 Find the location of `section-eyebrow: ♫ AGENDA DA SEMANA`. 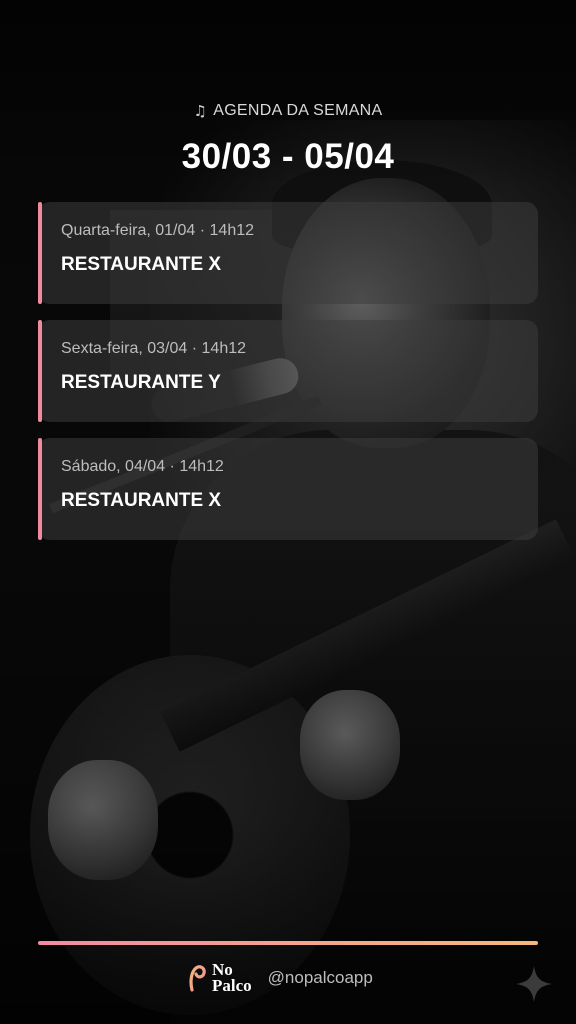

section-eyebrow: ♫ AGENDA DA SEMANA is located at coordinates (287, 111).